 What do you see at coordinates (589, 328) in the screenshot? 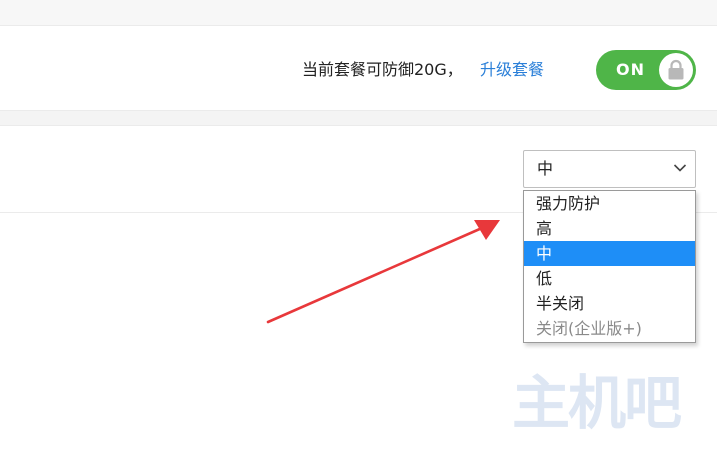
I see `option-off-enterprise: 关闭(企业版+)` at bounding box center [589, 328].